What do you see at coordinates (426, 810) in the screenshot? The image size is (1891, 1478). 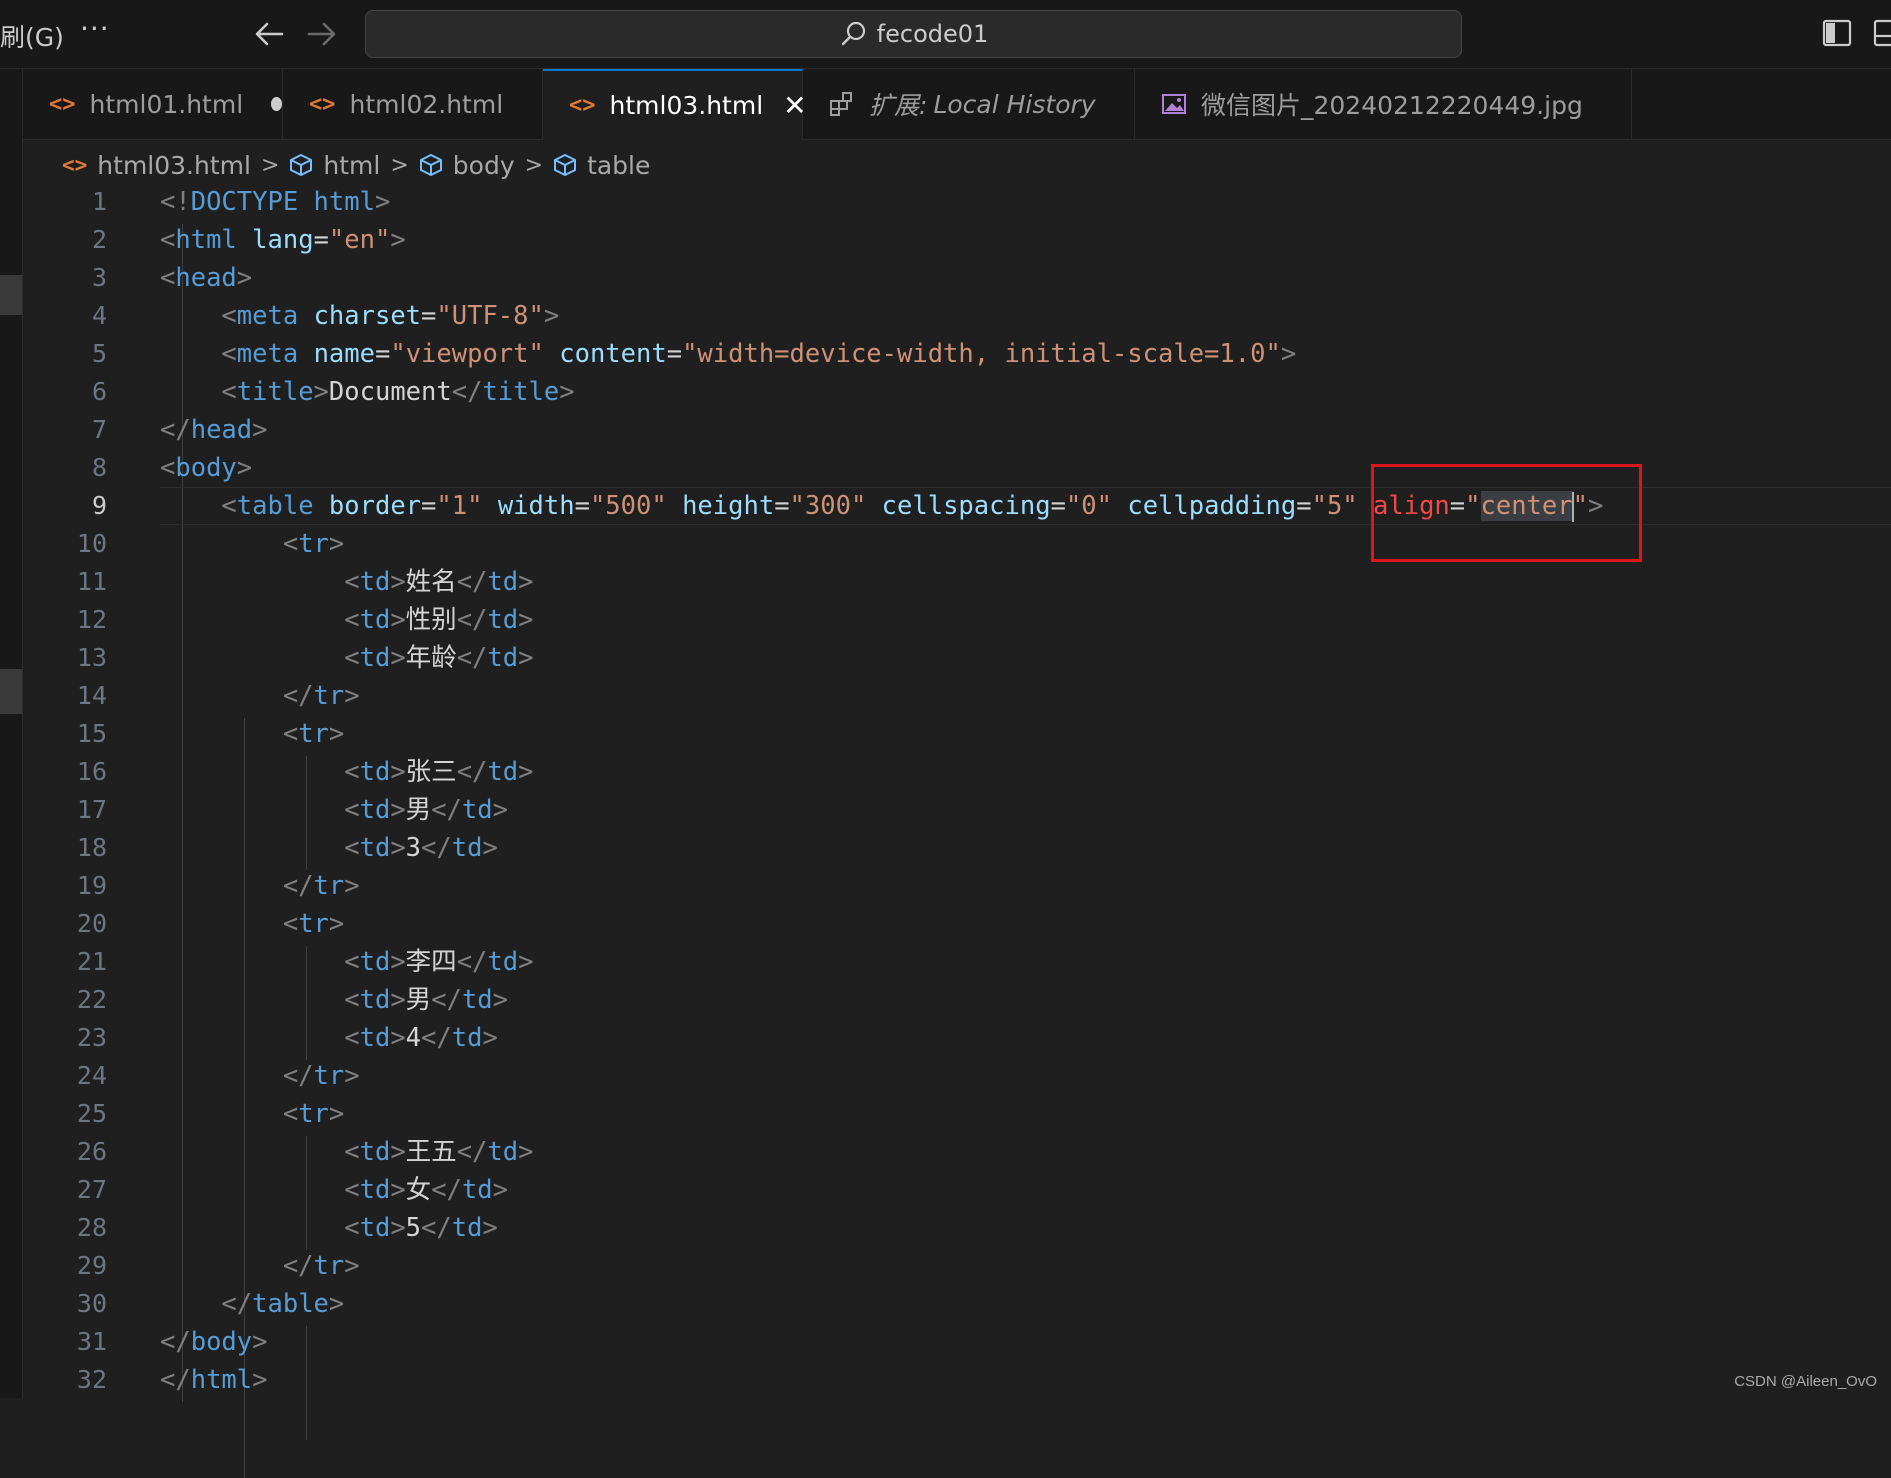 I see `code-text: <td>男</td>` at bounding box center [426, 810].